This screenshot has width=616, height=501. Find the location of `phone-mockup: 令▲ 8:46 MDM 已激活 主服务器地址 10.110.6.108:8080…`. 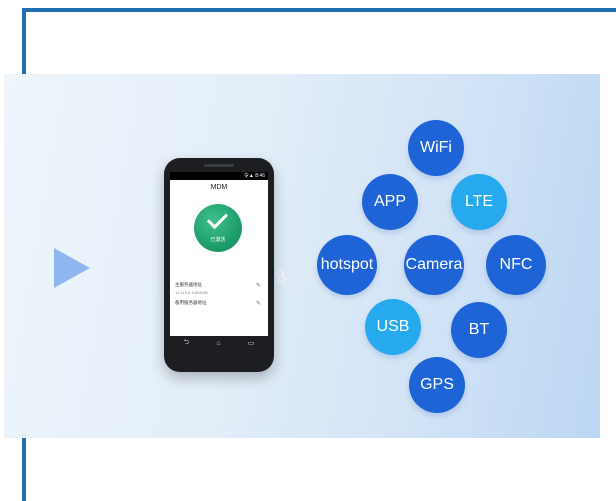

phone-mockup: 令▲ 8:46 MDM 已激活 主服务器地址 10.110.6.108:8080… is located at coordinates (219, 265).